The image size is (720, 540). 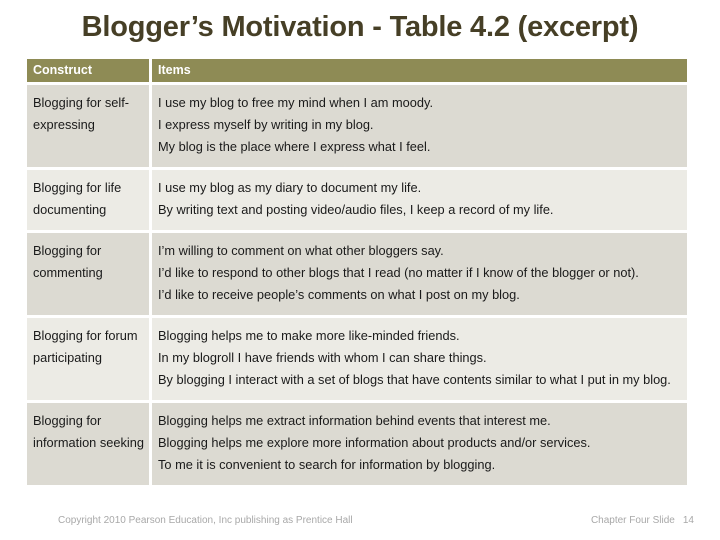 I want to click on construct-cell: Blogging for forum participating, so click(x=88, y=359).